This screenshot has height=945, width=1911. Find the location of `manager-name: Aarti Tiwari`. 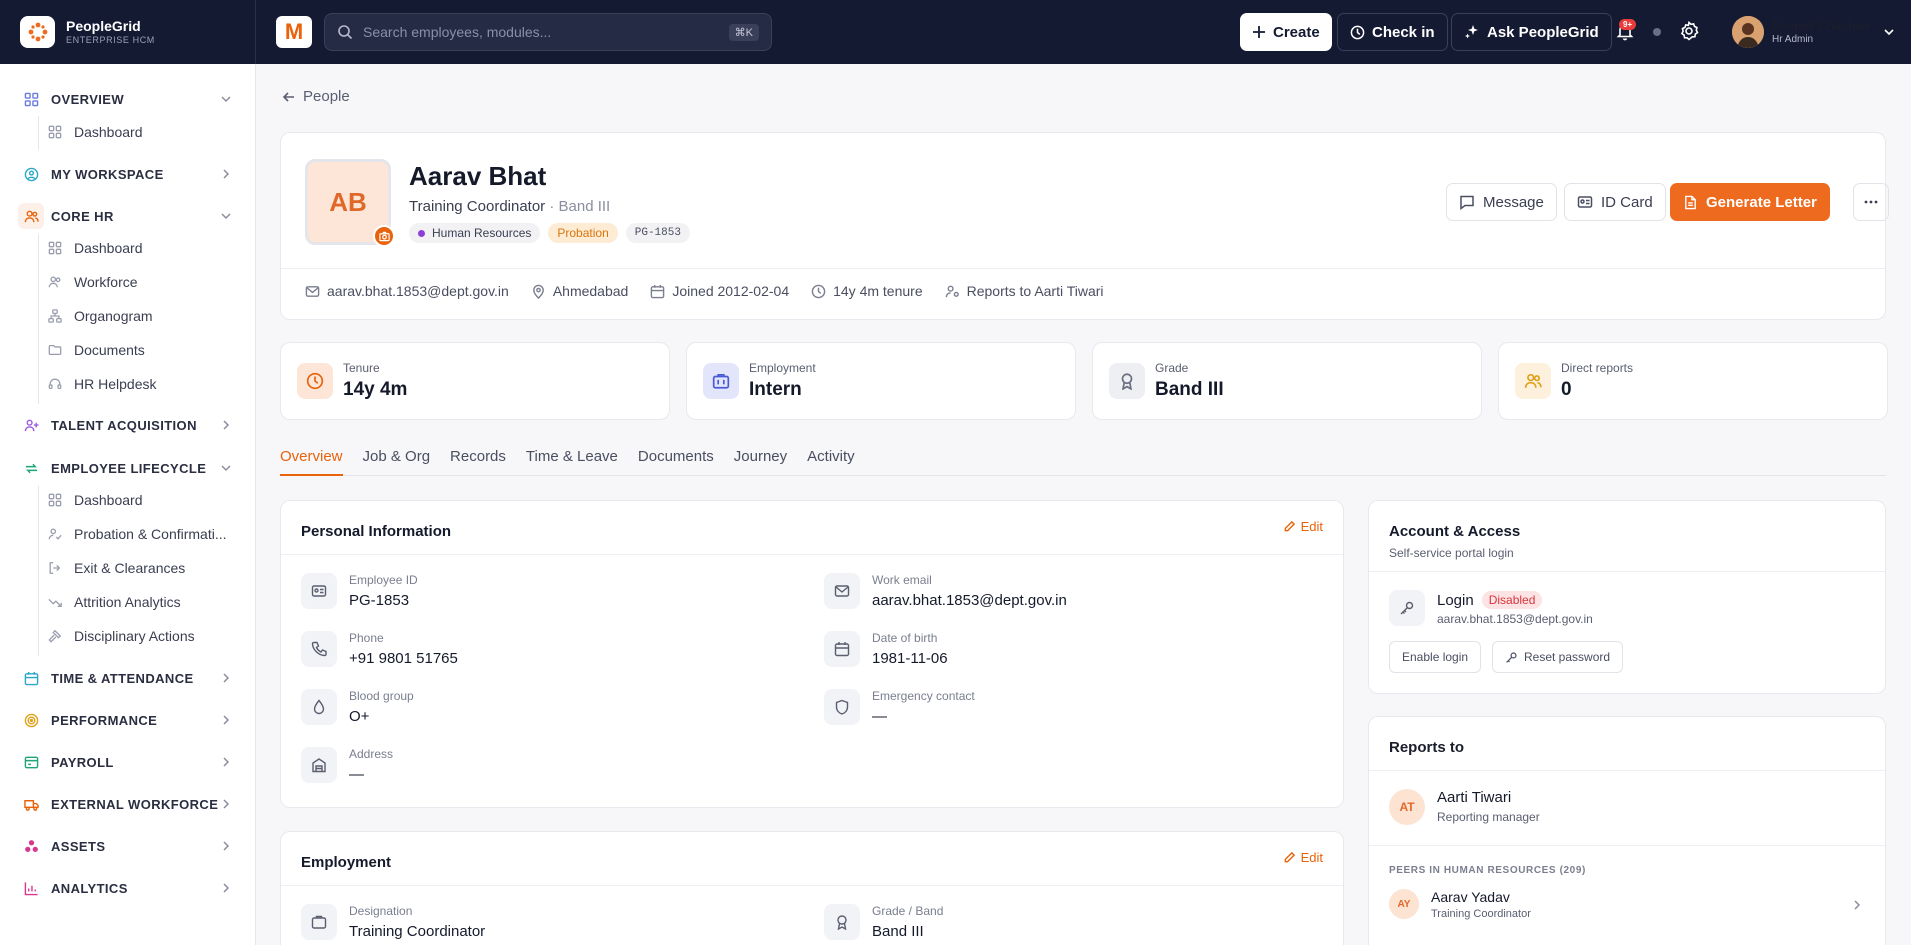

manager-name: Aarti Tiwari is located at coordinates (1474, 797).